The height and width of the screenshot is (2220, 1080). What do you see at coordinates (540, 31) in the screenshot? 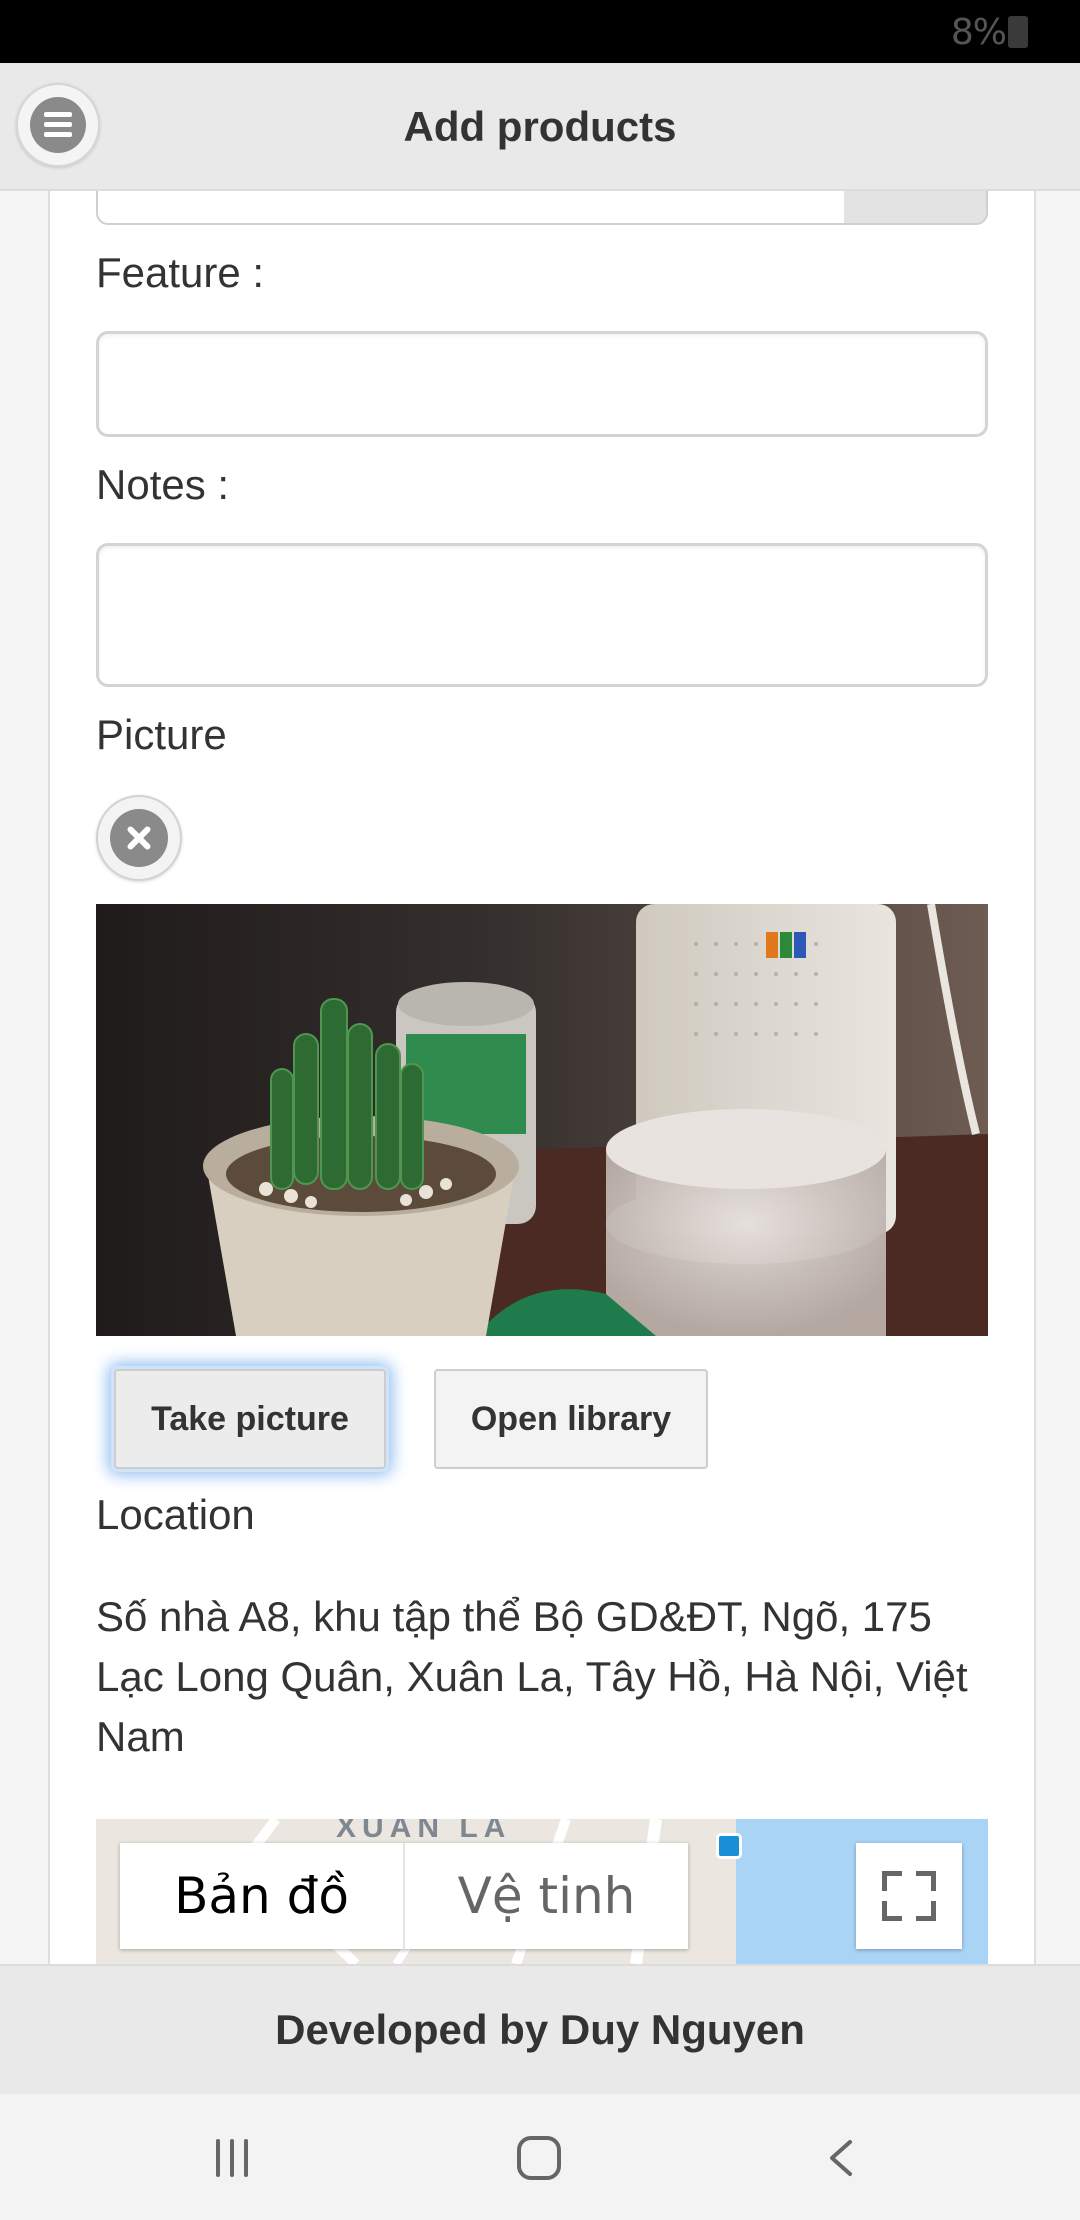
I see `status-bar: 8%` at bounding box center [540, 31].